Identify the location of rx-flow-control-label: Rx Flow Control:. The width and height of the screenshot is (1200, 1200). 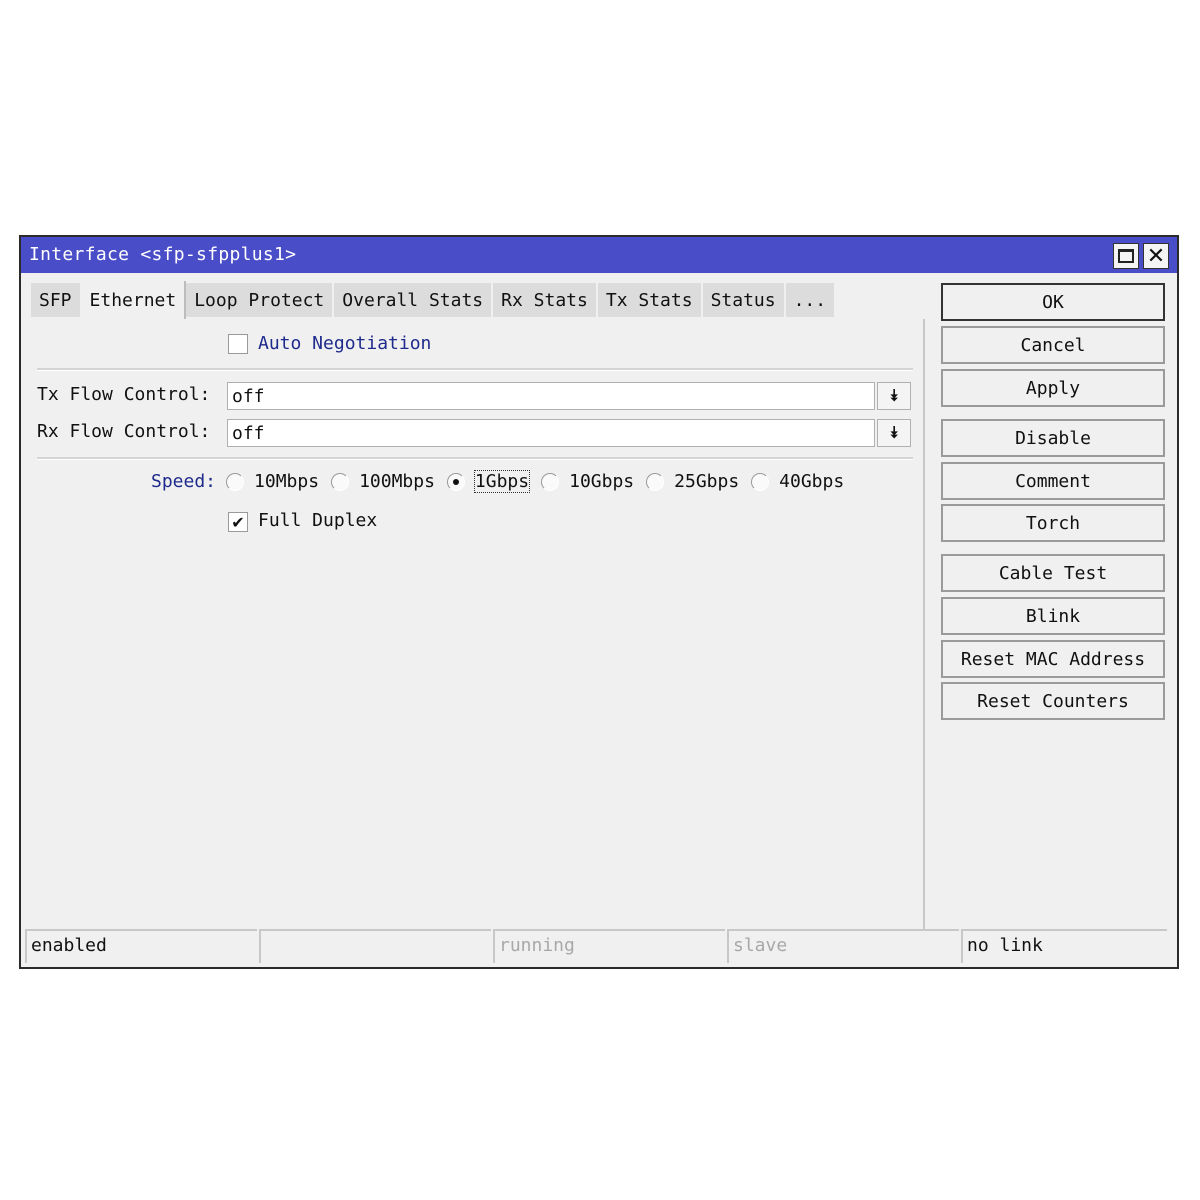
(124, 431).